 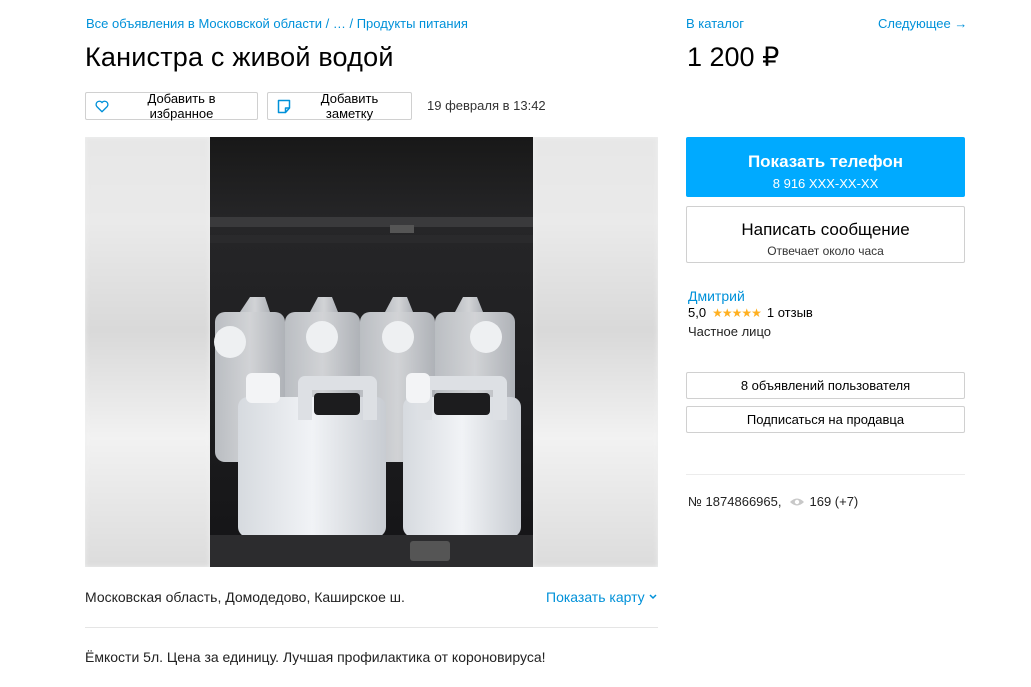 What do you see at coordinates (729, 331) in the screenshot?
I see `seller-type: Частное лицо` at bounding box center [729, 331].